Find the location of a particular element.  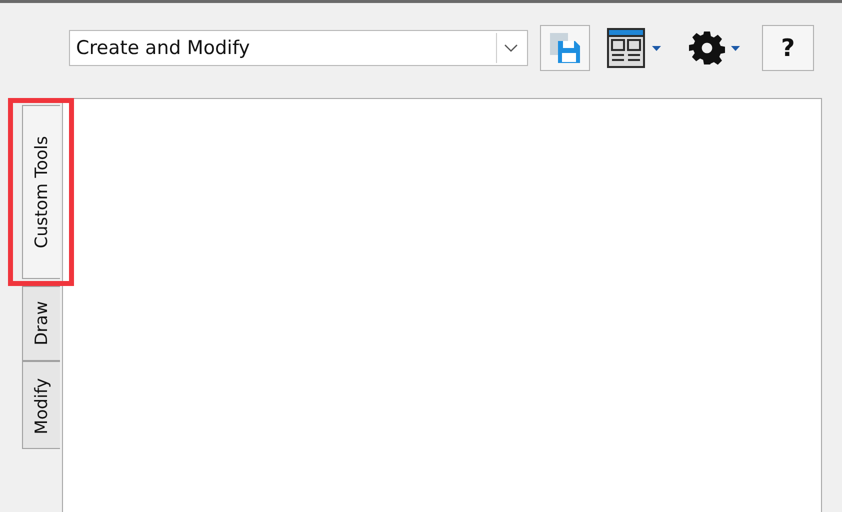

save-button is located at coordinates (565, 48).